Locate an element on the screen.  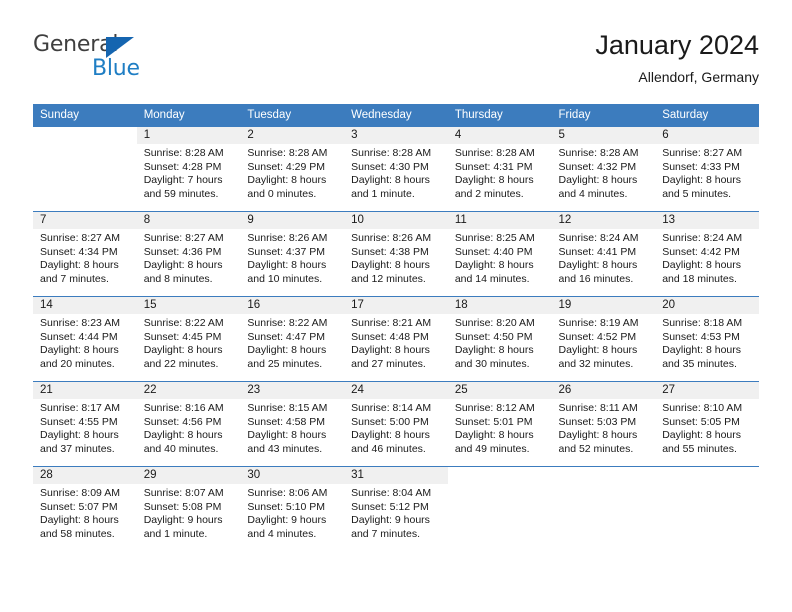
sunset-line: Sunset: 5:00 PM is located at coordinates (390, 421).